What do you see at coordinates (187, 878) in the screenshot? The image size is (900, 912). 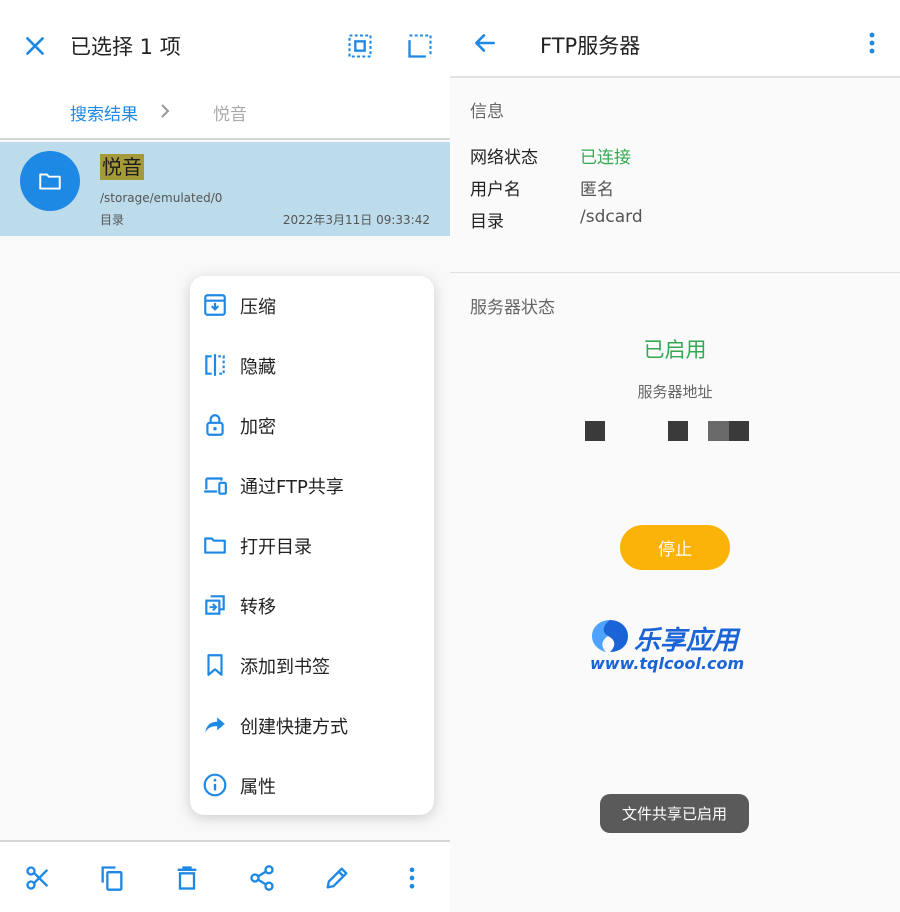 I see `delete-icon` at bounding box center [187, 878].